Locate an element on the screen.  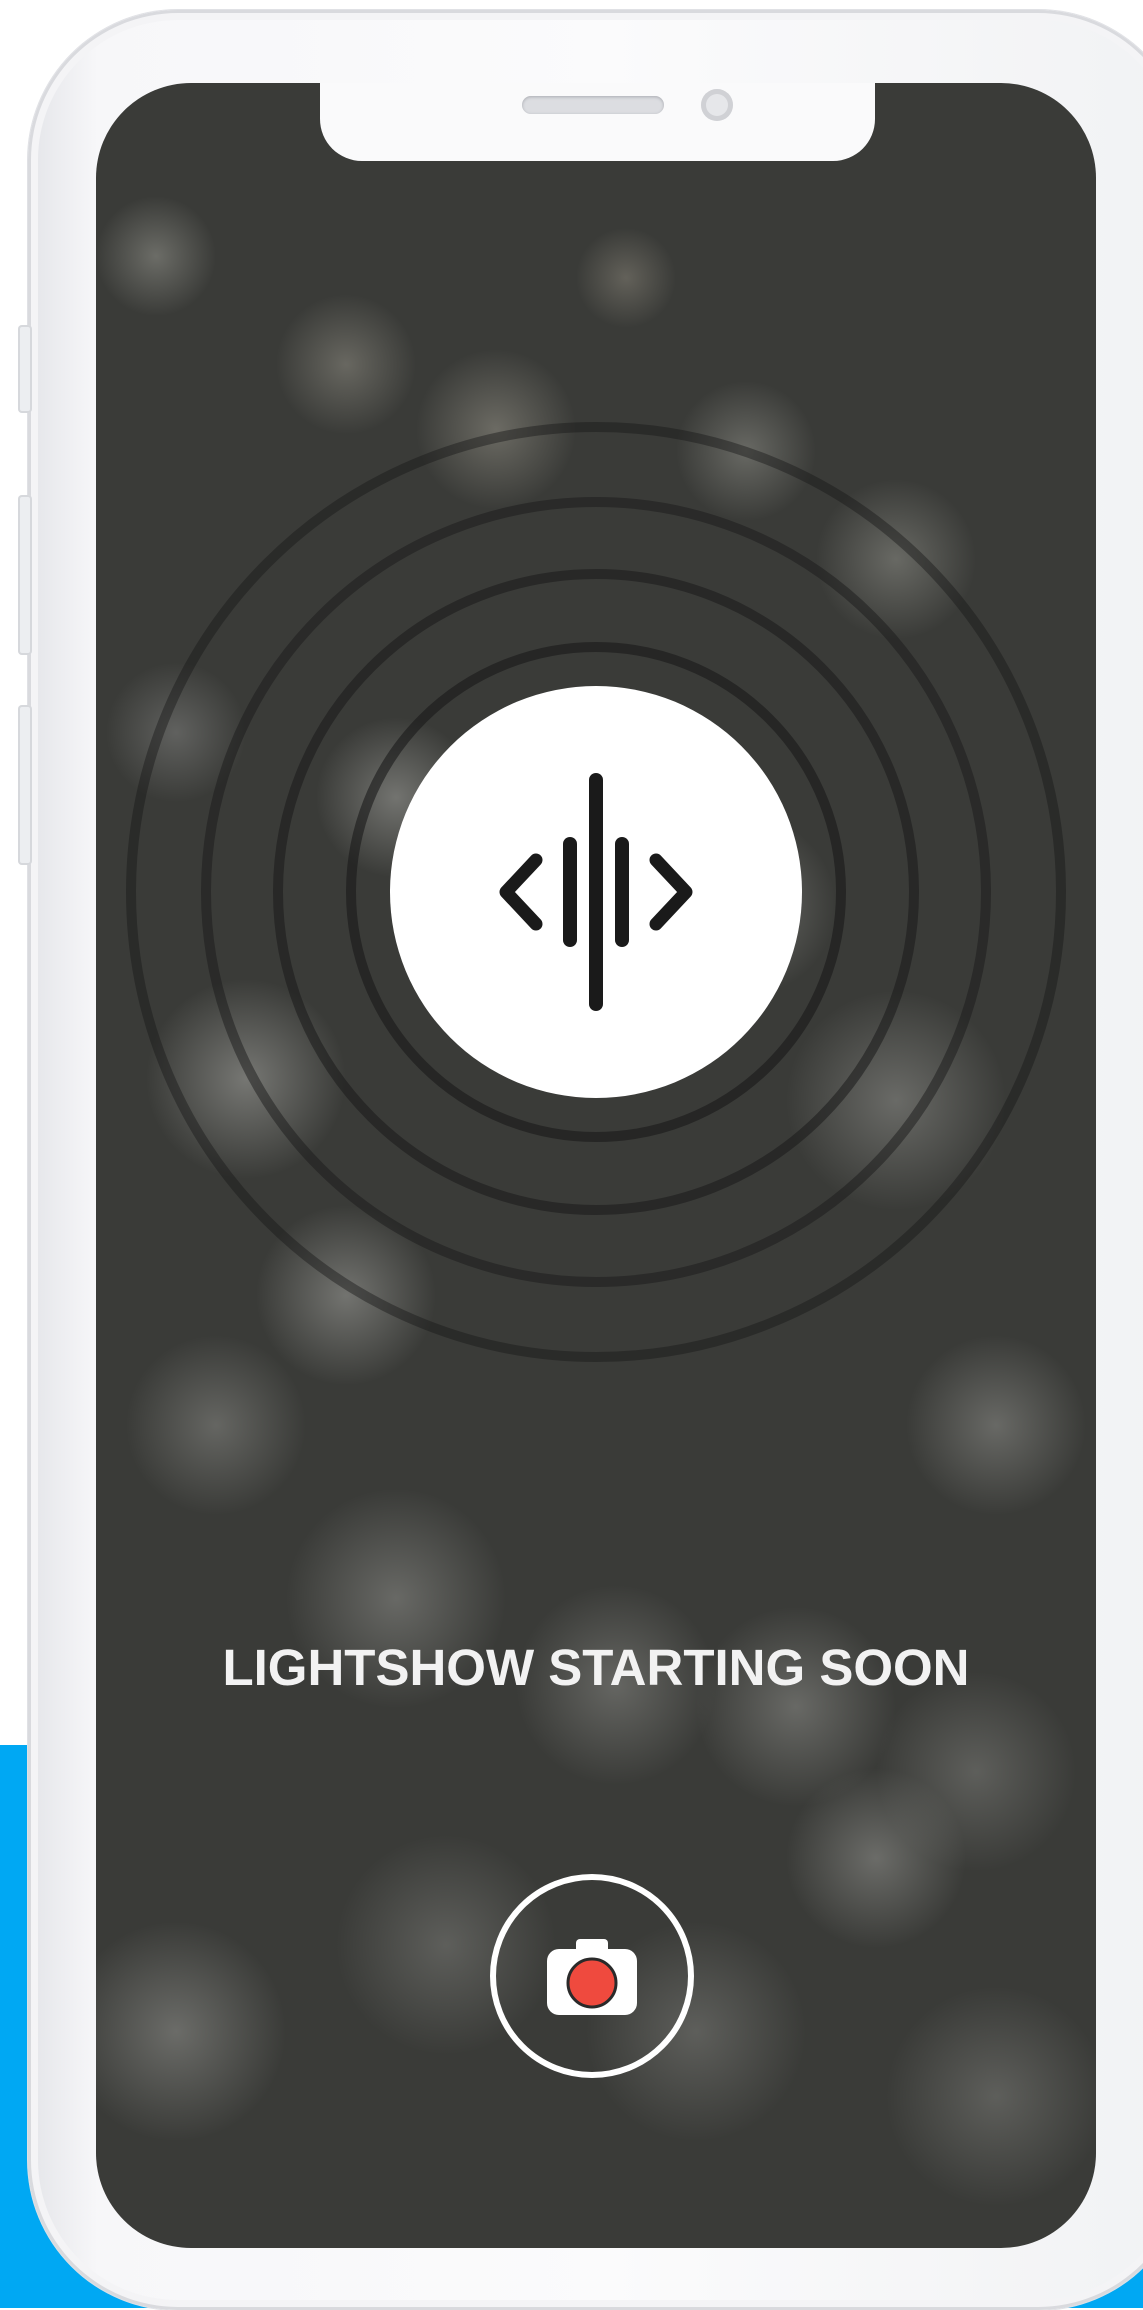
camera-button is located at coordinates (592, 1976).